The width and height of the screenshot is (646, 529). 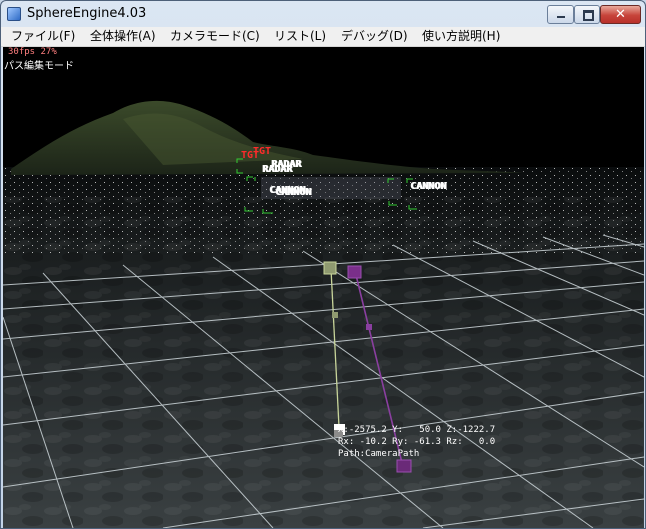 I want to click on app-icon, so click(x=14, y=14).